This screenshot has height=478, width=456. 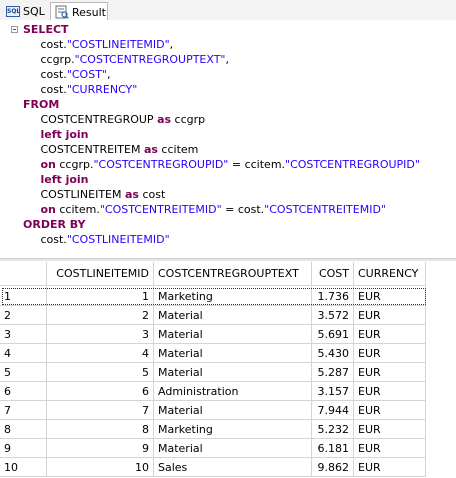 What do you see at coordinates (333, 334) in the screenshot?
I see `cell-cost: 5.691` at bounding box center [333, 334].